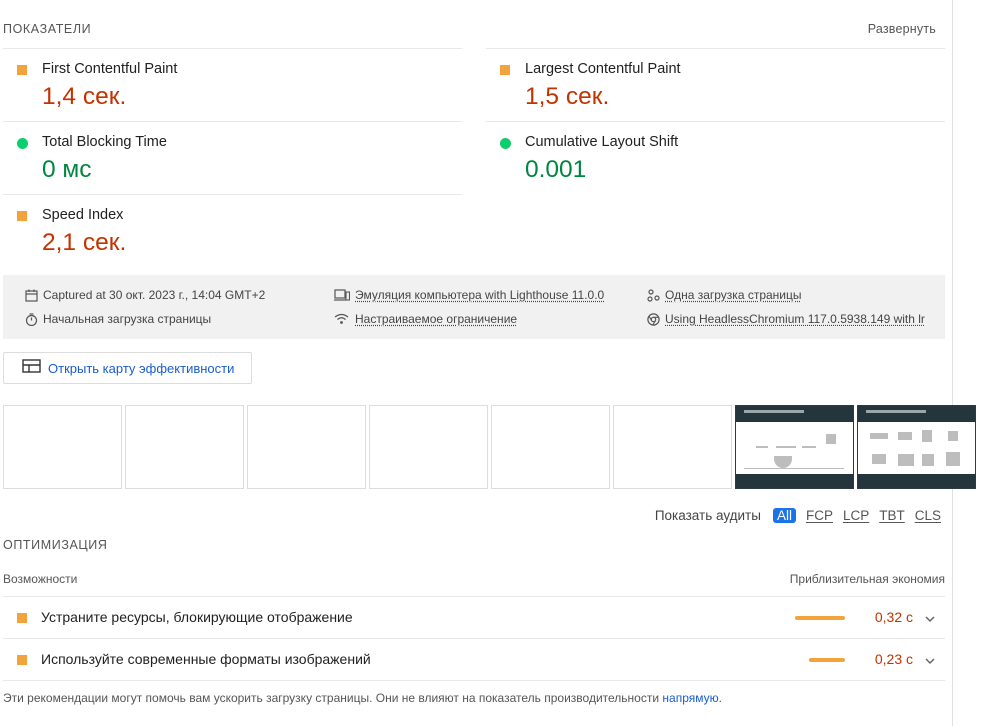  What do you see at coordinates (856, 515) in the screenshot?
I see `filter-chip-lcp: LCP` at bounding box center [856, 515].